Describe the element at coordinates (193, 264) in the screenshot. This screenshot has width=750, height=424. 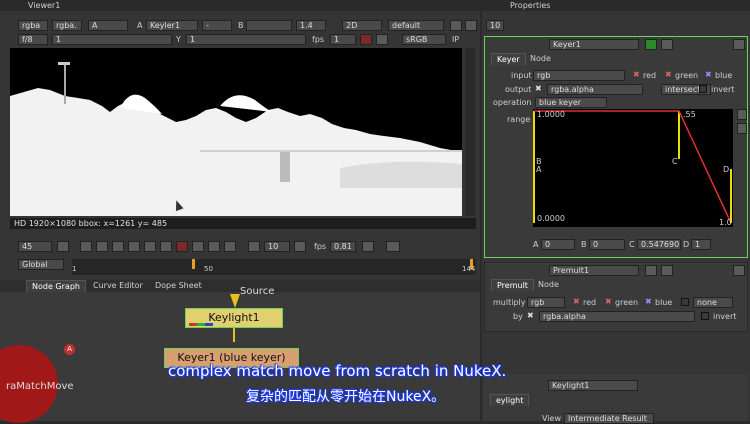
I see `timeline-playhead` at that location.